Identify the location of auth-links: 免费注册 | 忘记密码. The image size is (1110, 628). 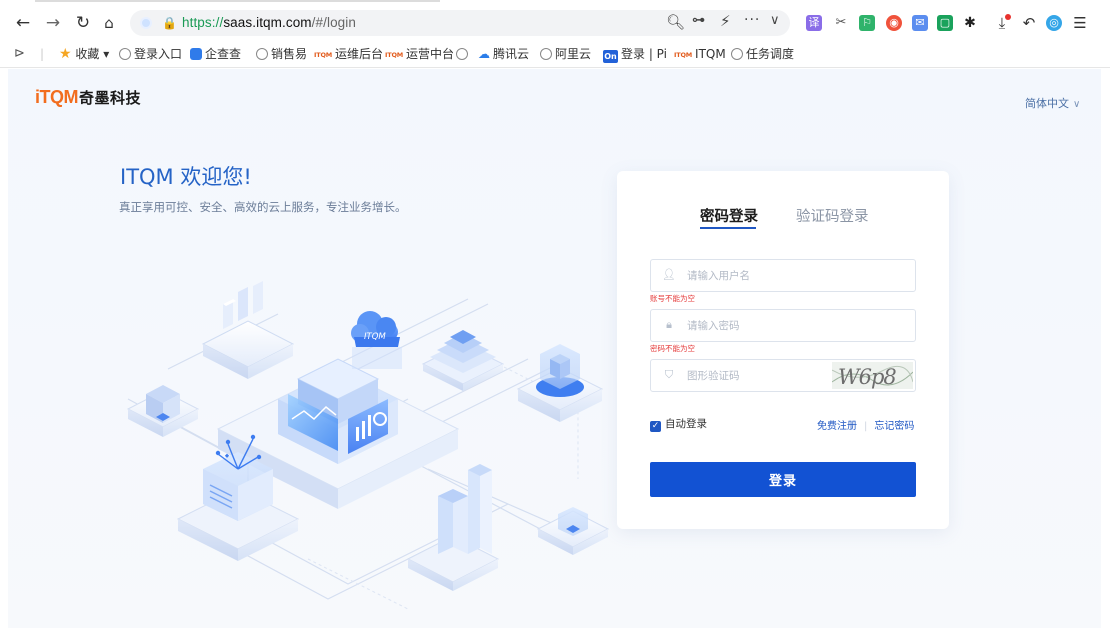
(865, 424).